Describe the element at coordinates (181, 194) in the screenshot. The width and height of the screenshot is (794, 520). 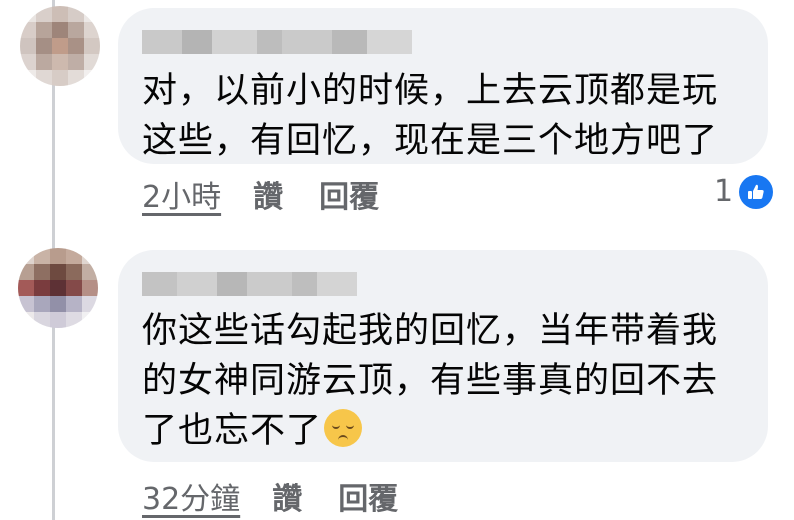
I see `timestamp-link: 2小時` at that location.